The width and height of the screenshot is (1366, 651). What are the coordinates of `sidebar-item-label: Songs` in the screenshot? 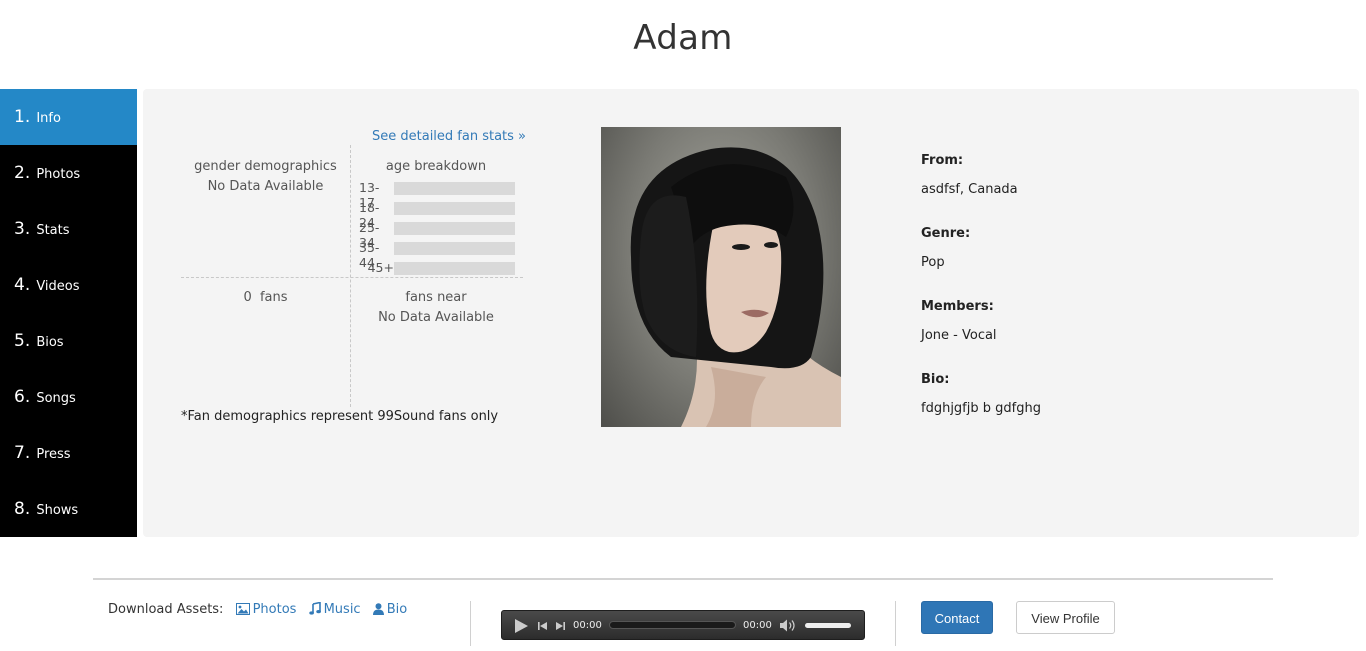 It's located at (56, 398).